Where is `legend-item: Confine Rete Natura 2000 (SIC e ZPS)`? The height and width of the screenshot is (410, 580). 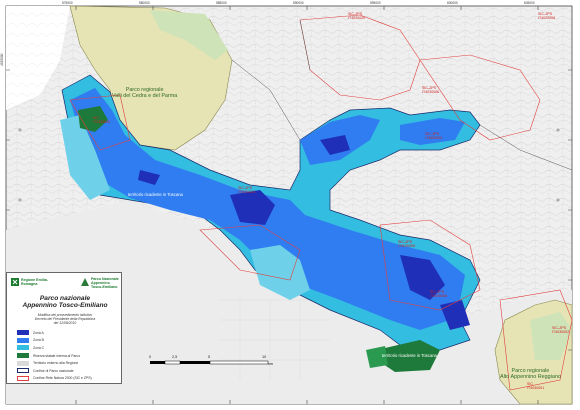
legend-item: Confine Rete Natura 2000 (SIC e ZPS) is located at coordinates (54, 379).